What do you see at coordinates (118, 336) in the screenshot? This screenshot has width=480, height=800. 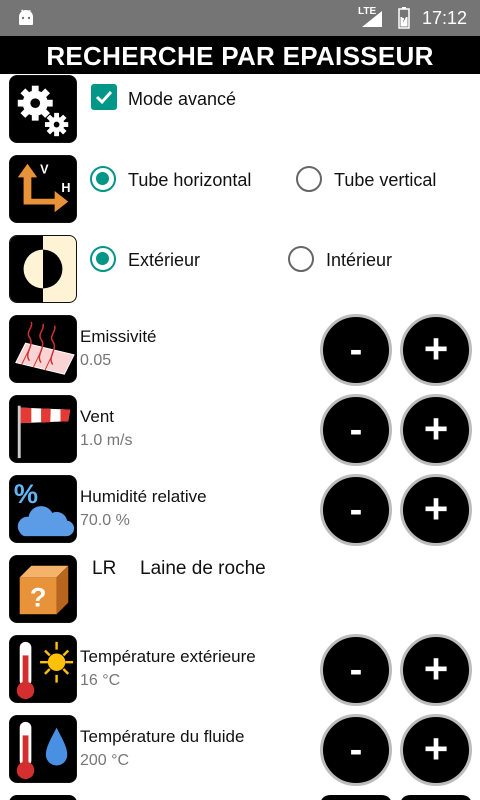 I see `param-label: Emissivité` at bounding box center [118, 336].